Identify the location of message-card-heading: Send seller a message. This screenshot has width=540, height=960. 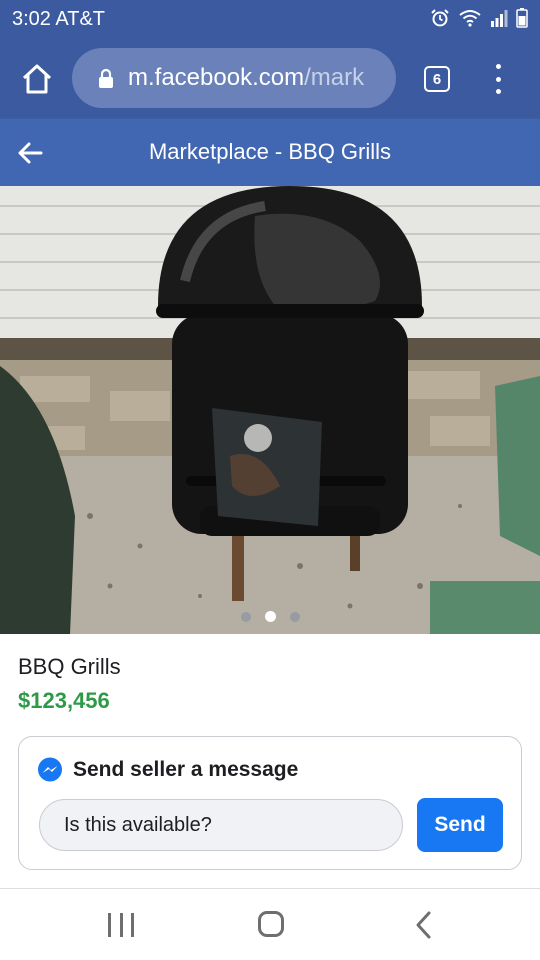
(186, 769).